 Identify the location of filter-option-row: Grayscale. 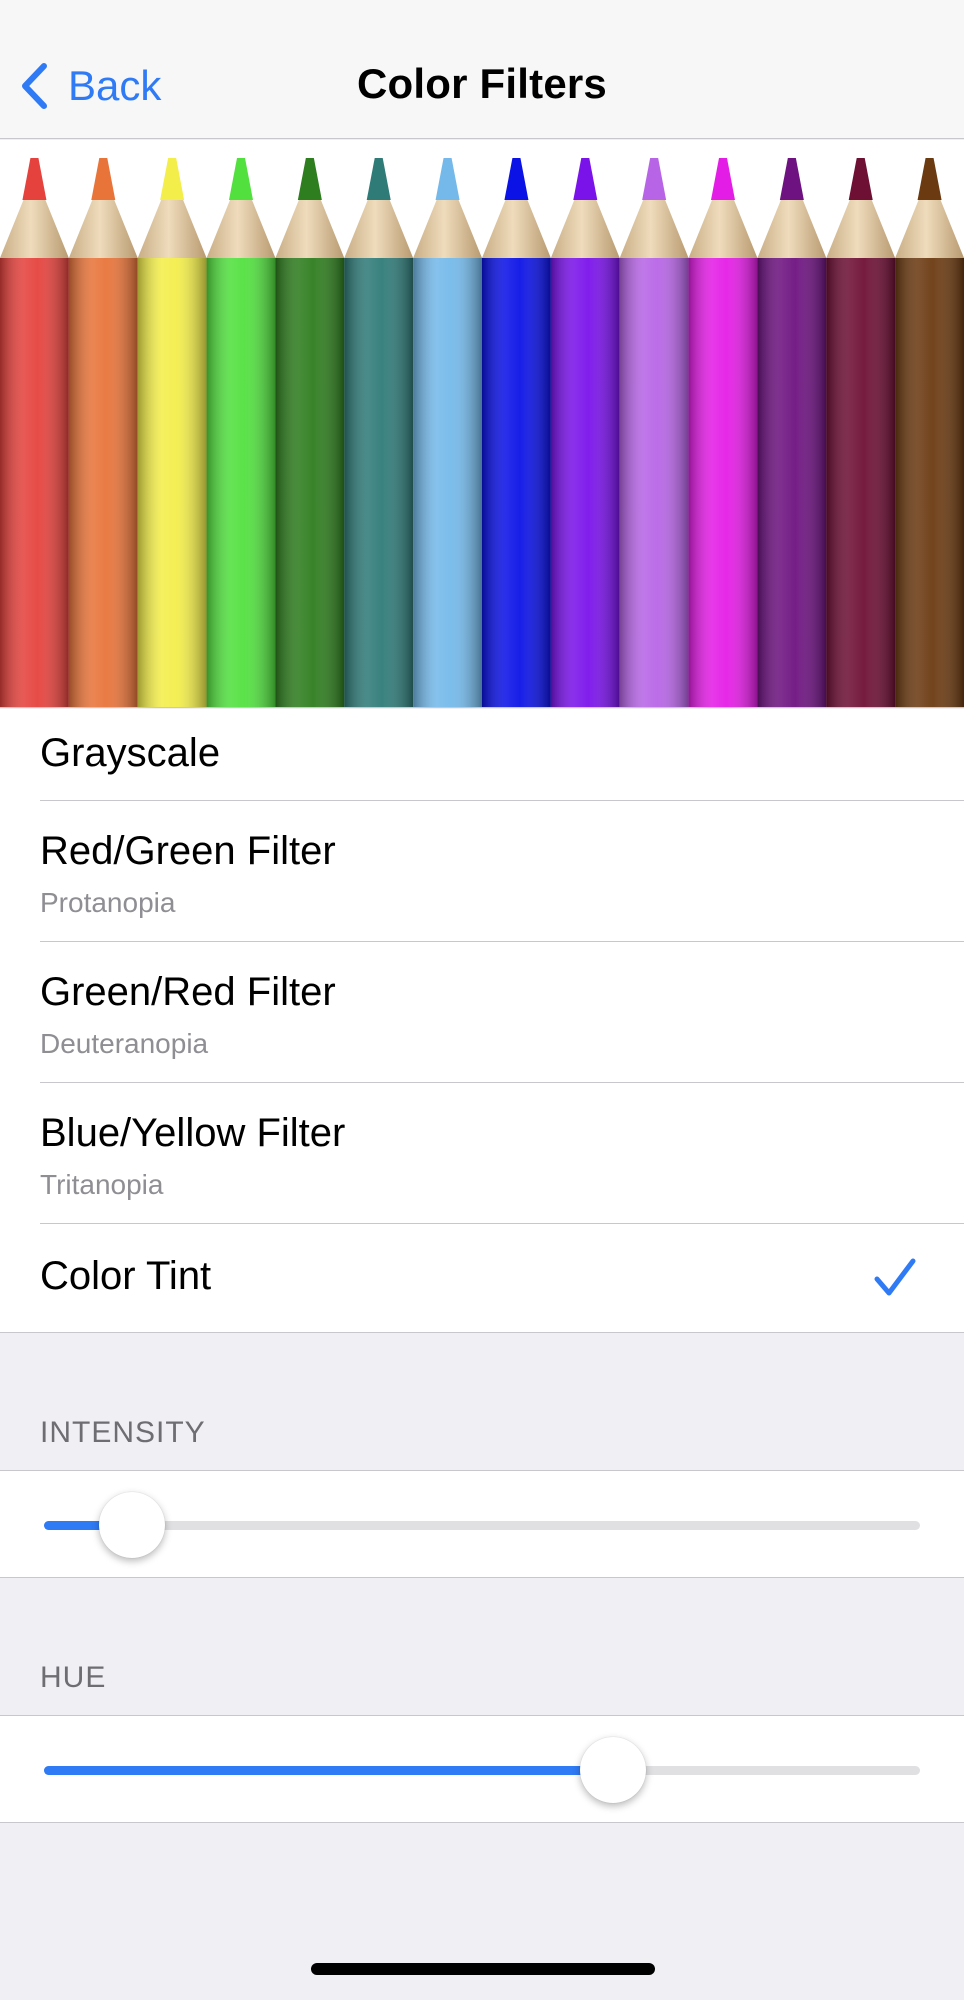
(482, 755).